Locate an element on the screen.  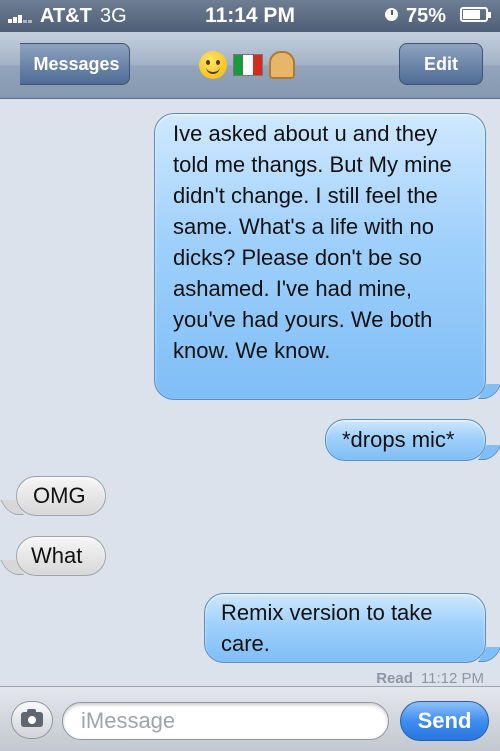
bread-emoji-icon is located at coordinates (282, 65).